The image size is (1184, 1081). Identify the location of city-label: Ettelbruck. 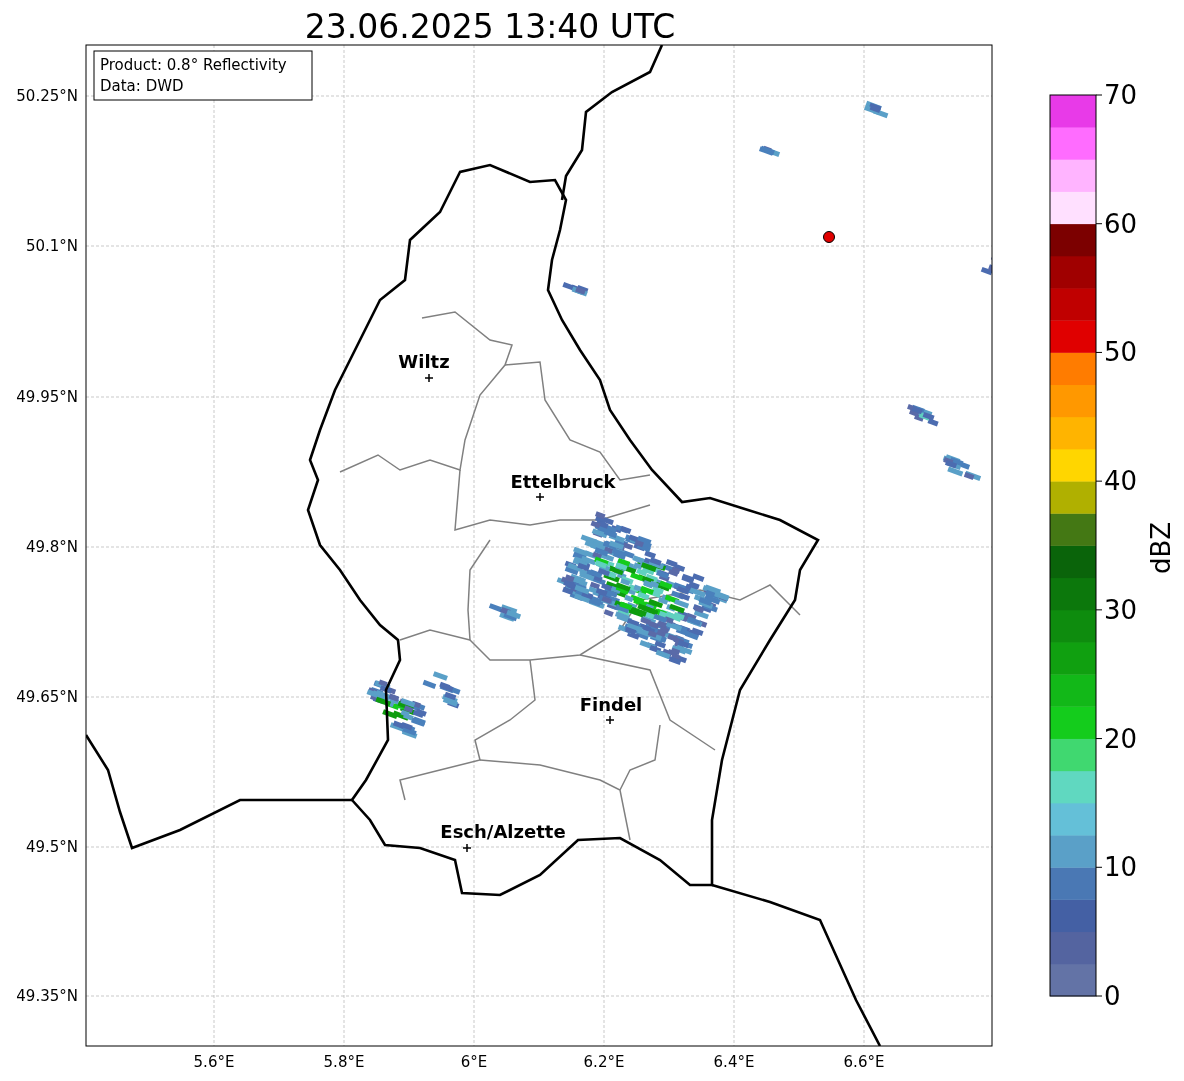
(563, 481).